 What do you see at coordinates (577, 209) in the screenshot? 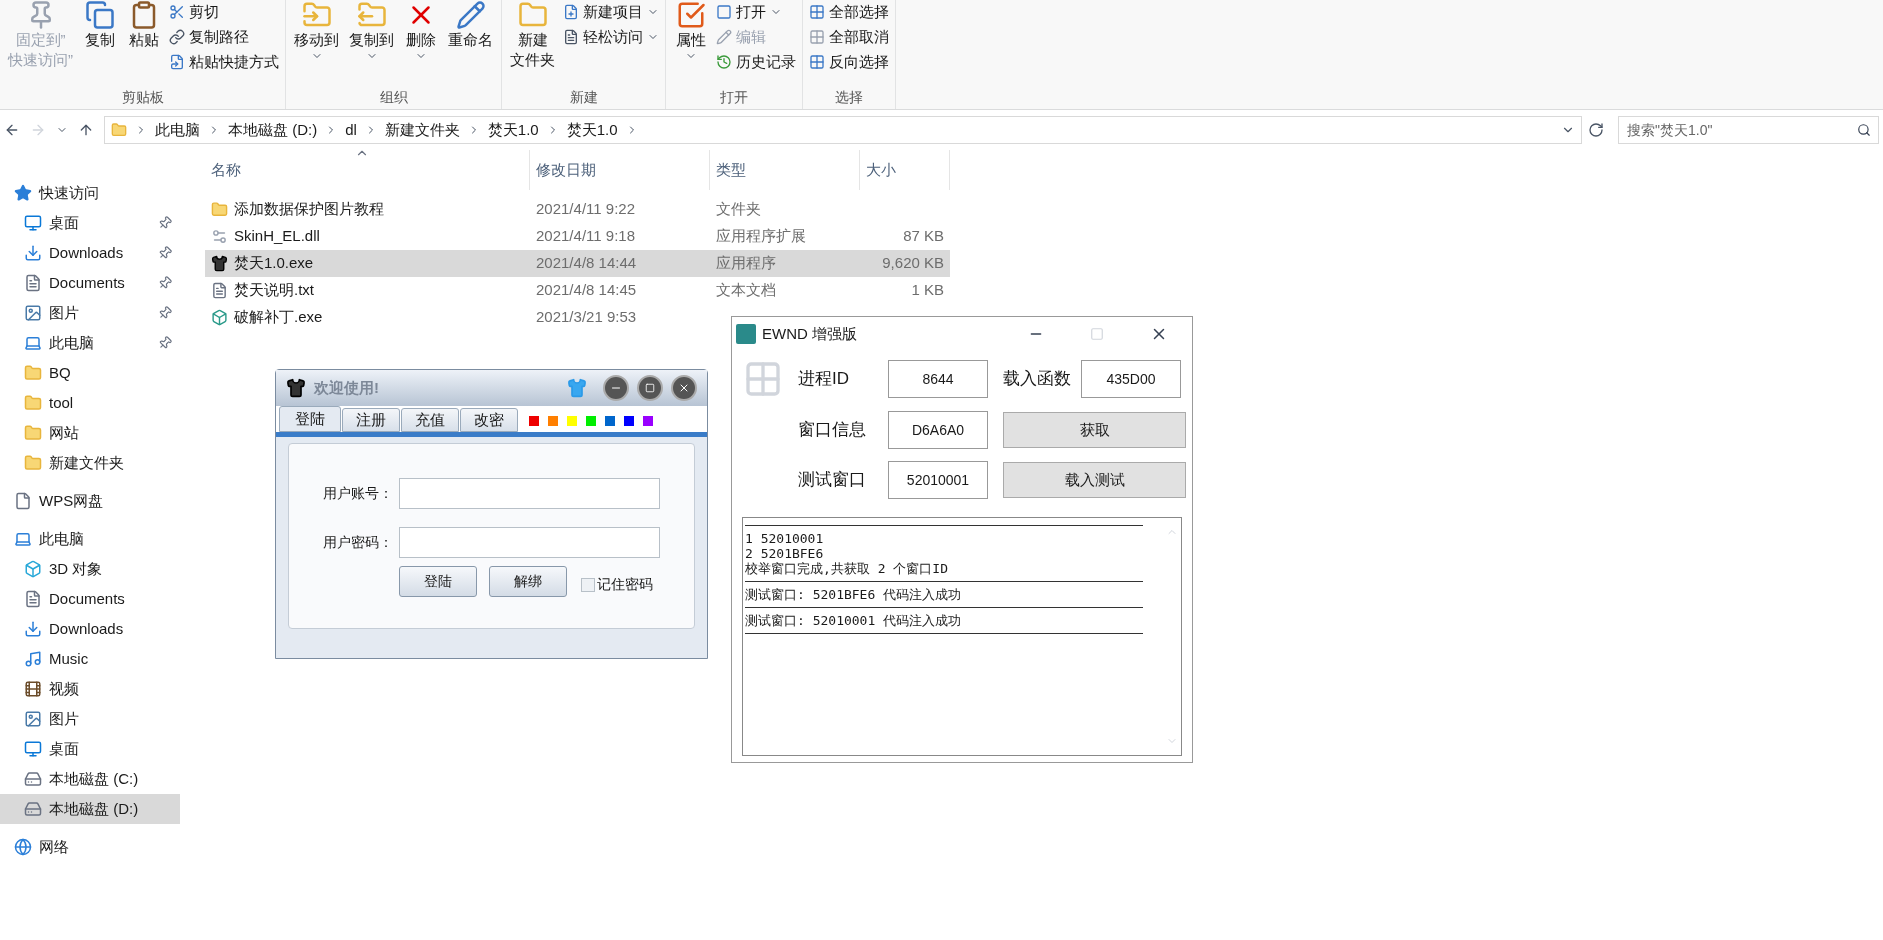
I see `file-row: 添加数据保护图片教程 2021/4/11 9:22 文件夹` at bounding box center [577, 209].